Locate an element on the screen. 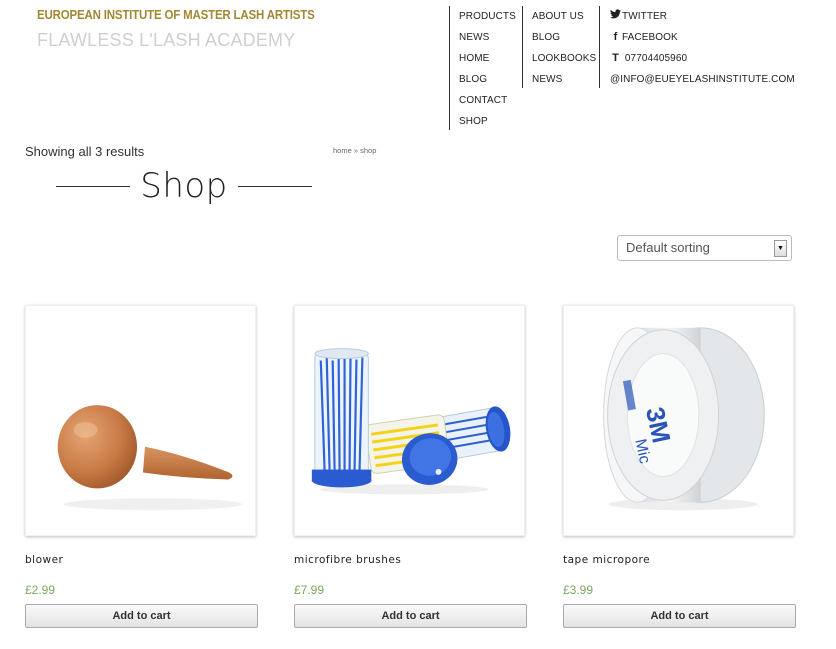  sort-dropdown: Default sorting ▼ is located at coordinates (704, 248).